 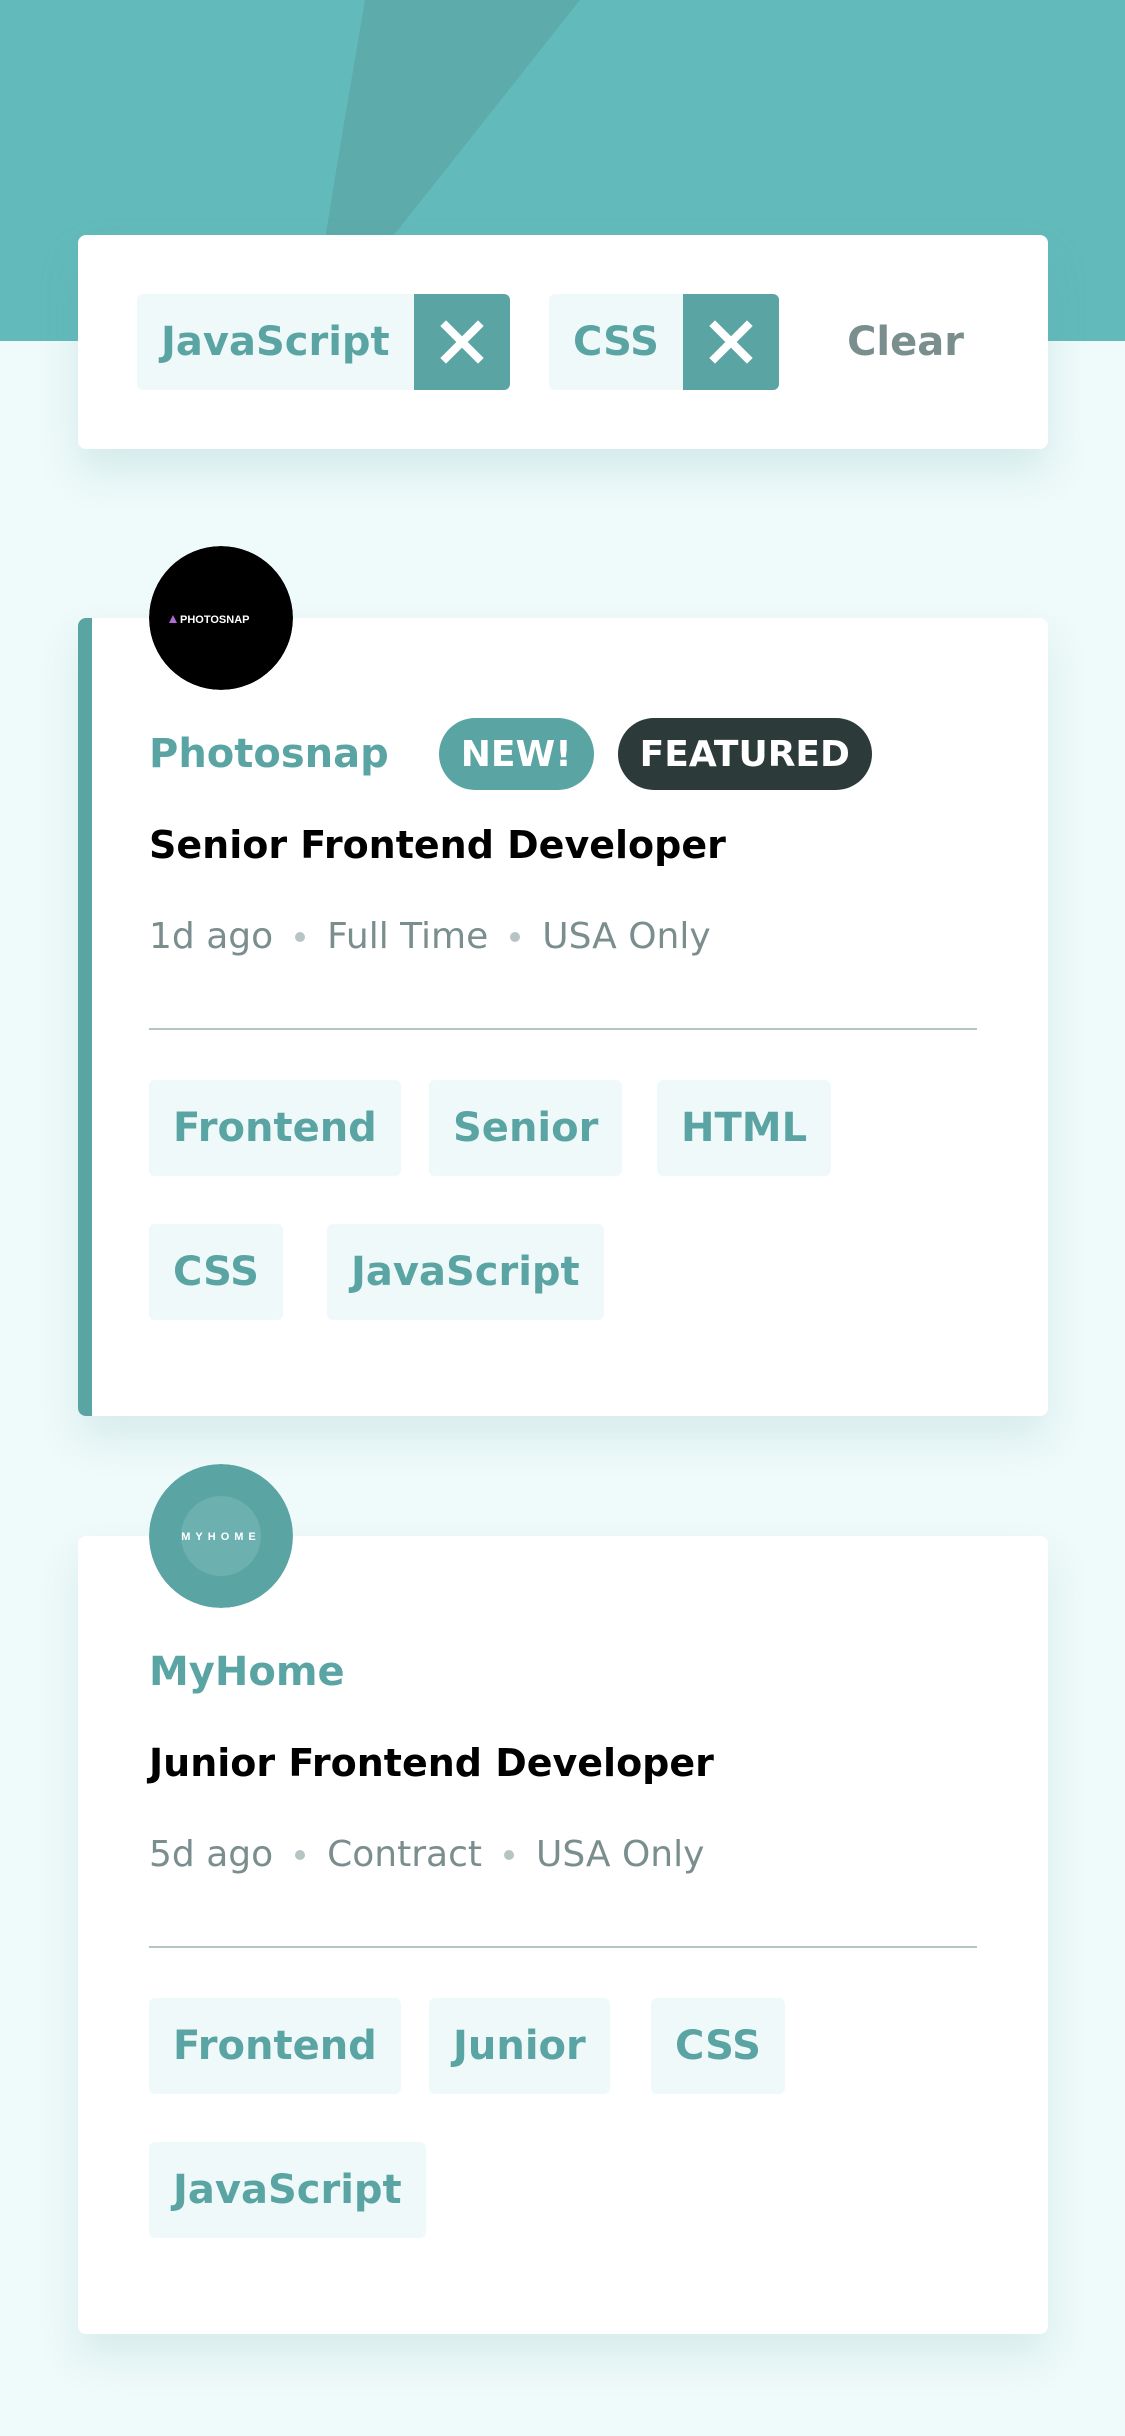 I want to click on company-logo-myhome: MYHOME, so click(x=221, y=1536).